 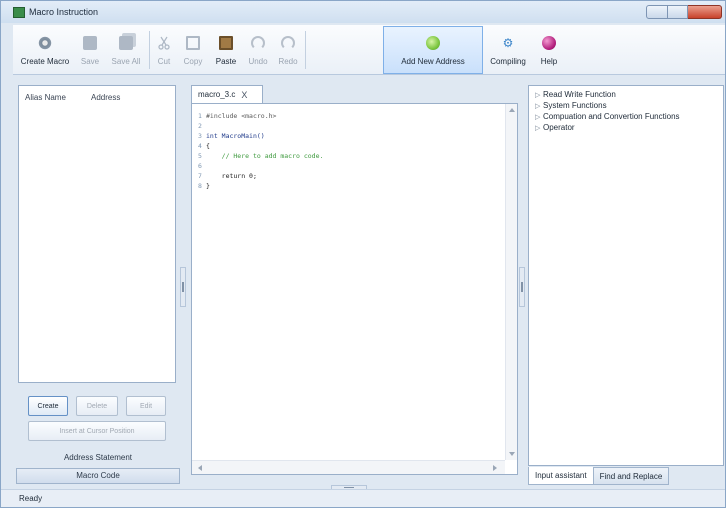 What do you see at coordinates (657, 12) in the screenshot?
I see `minimize-button` at bounding box center [657, 12].